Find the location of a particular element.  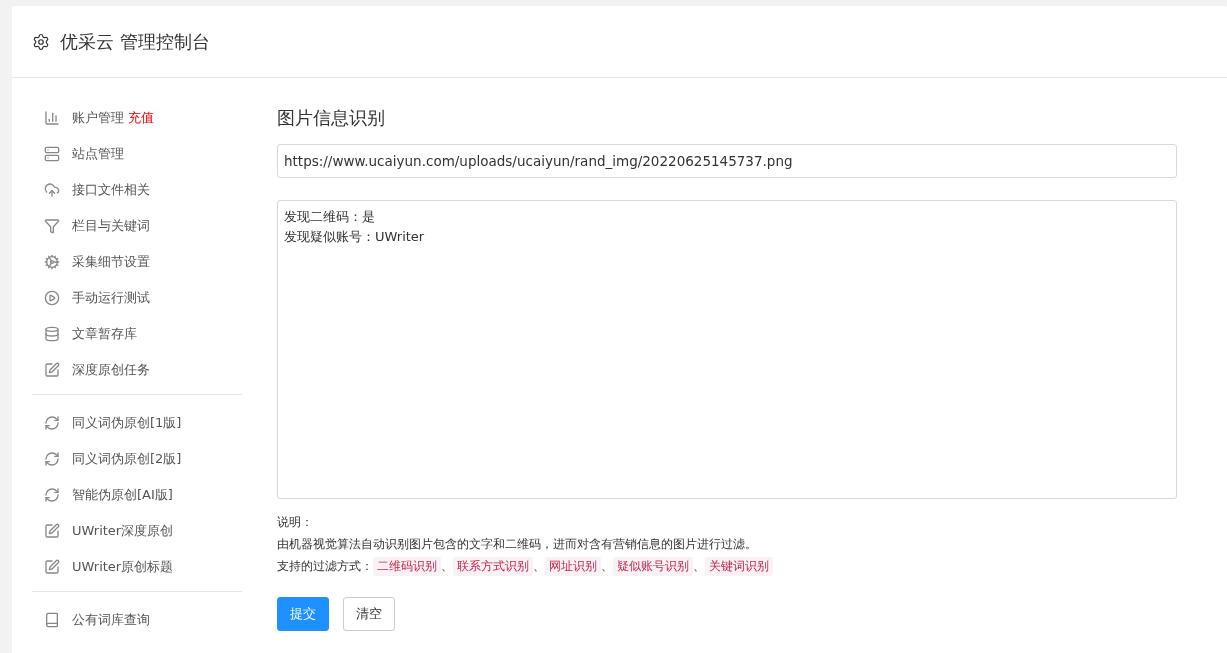

funnel-icon is located at coordinates (52, 226).